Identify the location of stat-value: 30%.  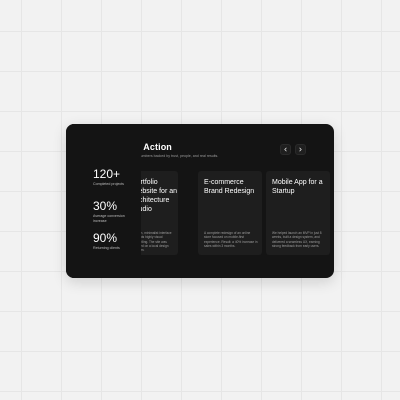
(105, 206).